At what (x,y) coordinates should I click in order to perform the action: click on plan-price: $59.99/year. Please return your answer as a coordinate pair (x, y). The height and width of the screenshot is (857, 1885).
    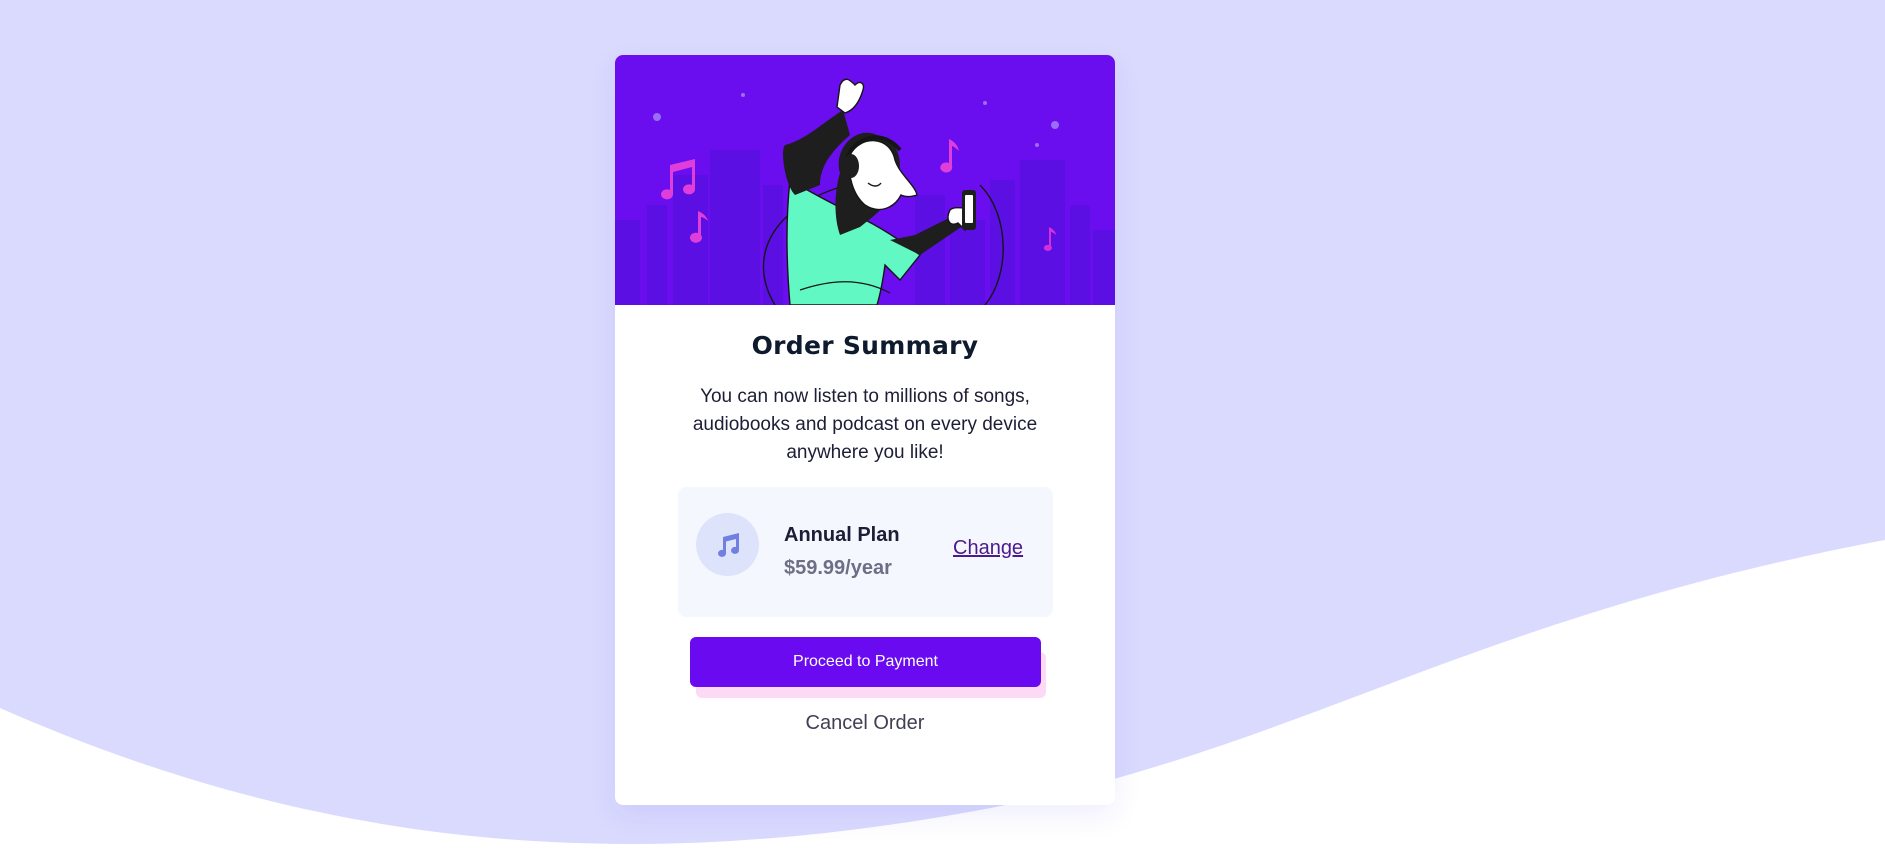
    Looking at the image, I should click on (838, 568).